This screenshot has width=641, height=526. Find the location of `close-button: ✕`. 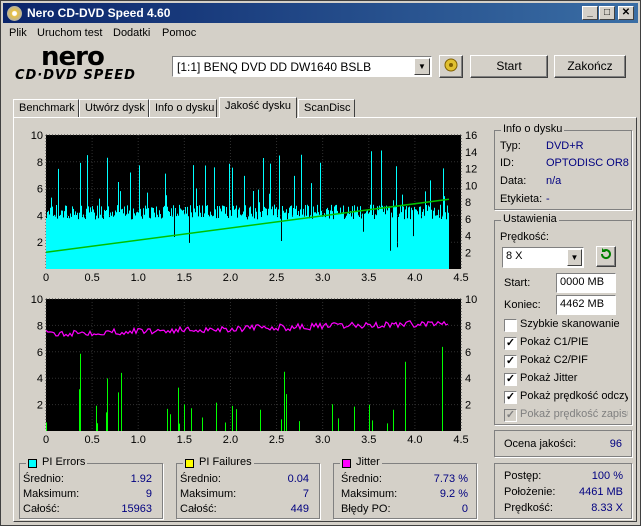

close-button: ✕ is located at coordinates (626, 13).